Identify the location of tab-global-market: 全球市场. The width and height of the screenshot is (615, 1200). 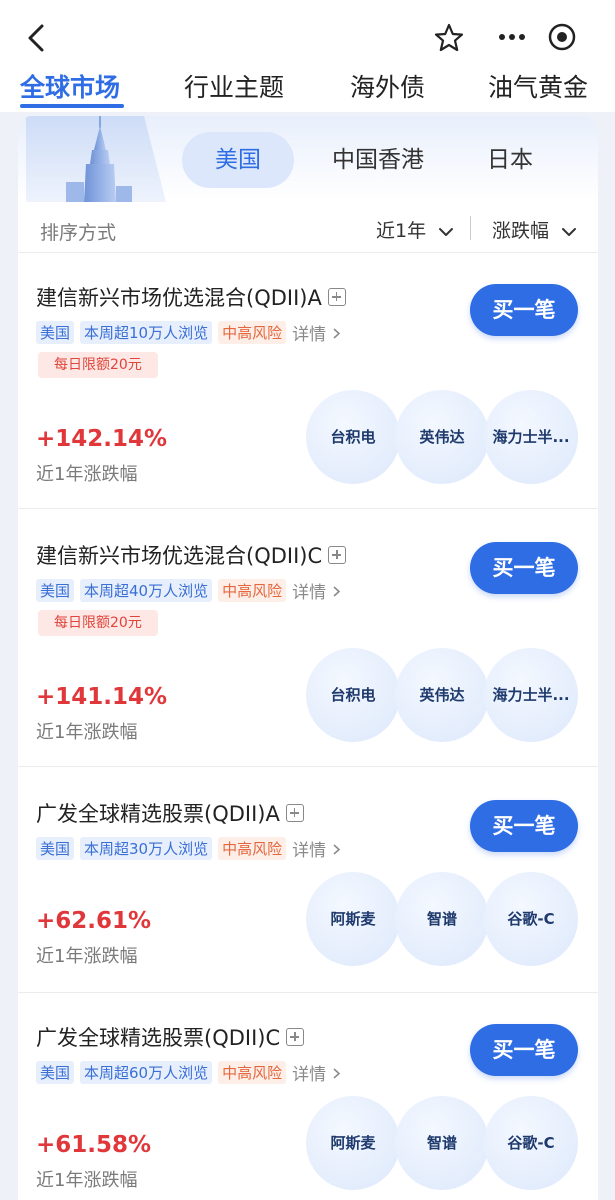
(70, 86).